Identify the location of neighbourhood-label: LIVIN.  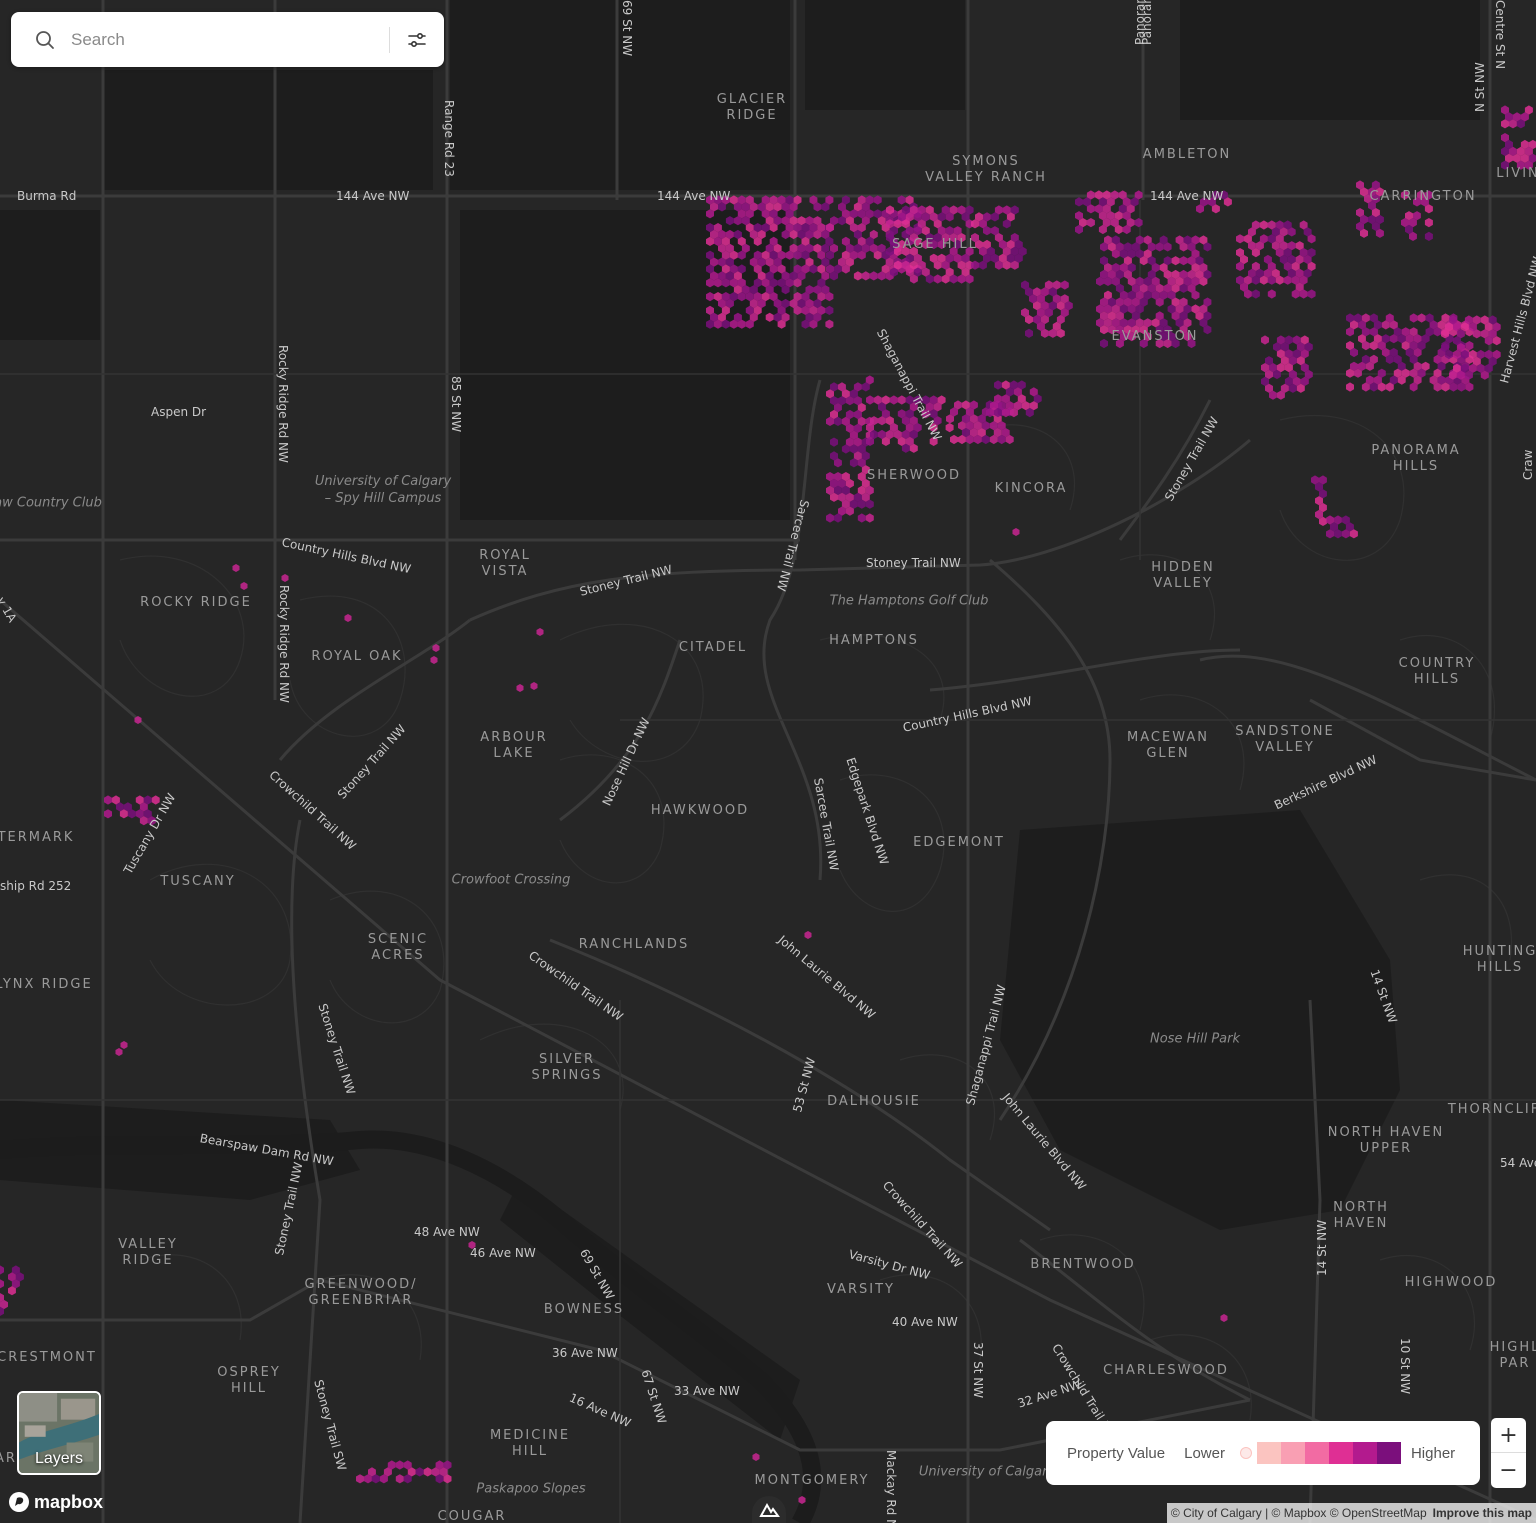
(1516, 173).